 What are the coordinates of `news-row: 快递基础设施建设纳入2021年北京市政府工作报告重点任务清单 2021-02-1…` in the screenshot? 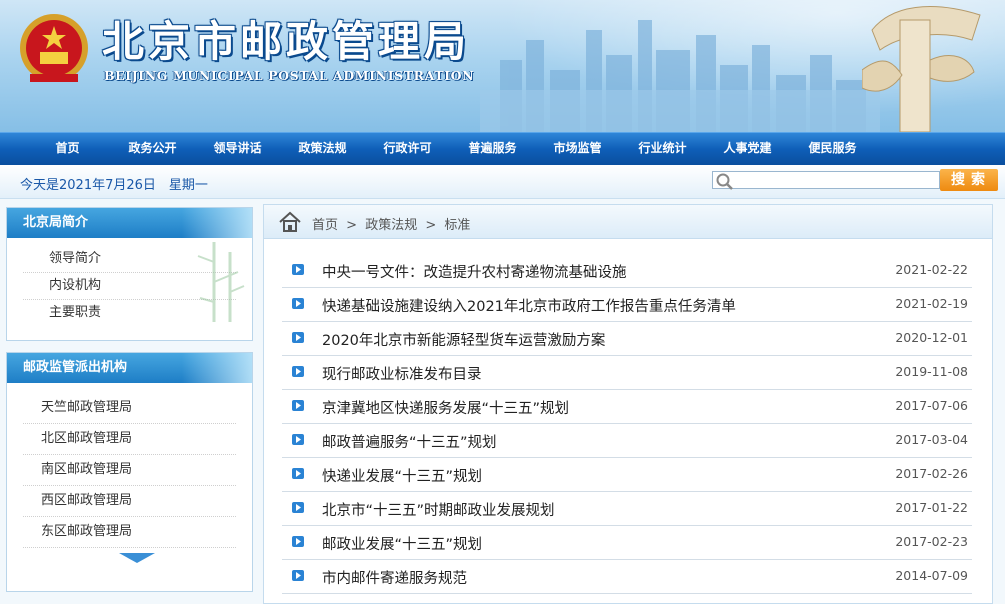 It's located at (627, 304).